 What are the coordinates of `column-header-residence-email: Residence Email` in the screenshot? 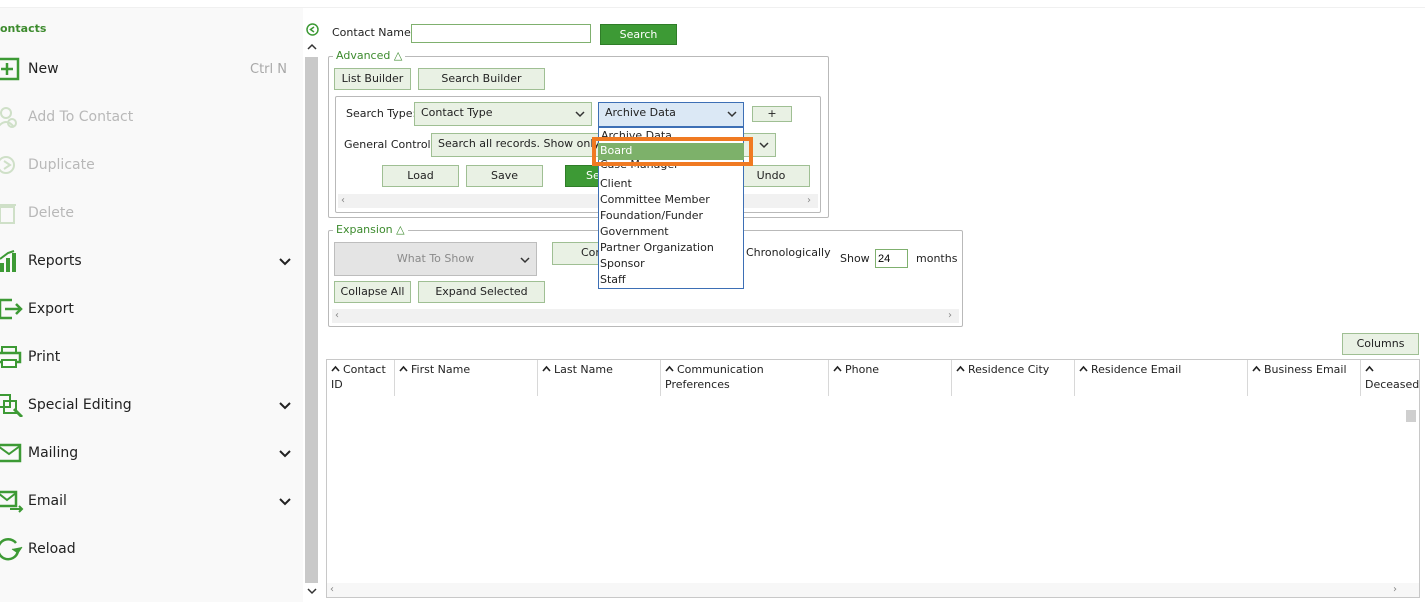 It's located at (1161, 378).